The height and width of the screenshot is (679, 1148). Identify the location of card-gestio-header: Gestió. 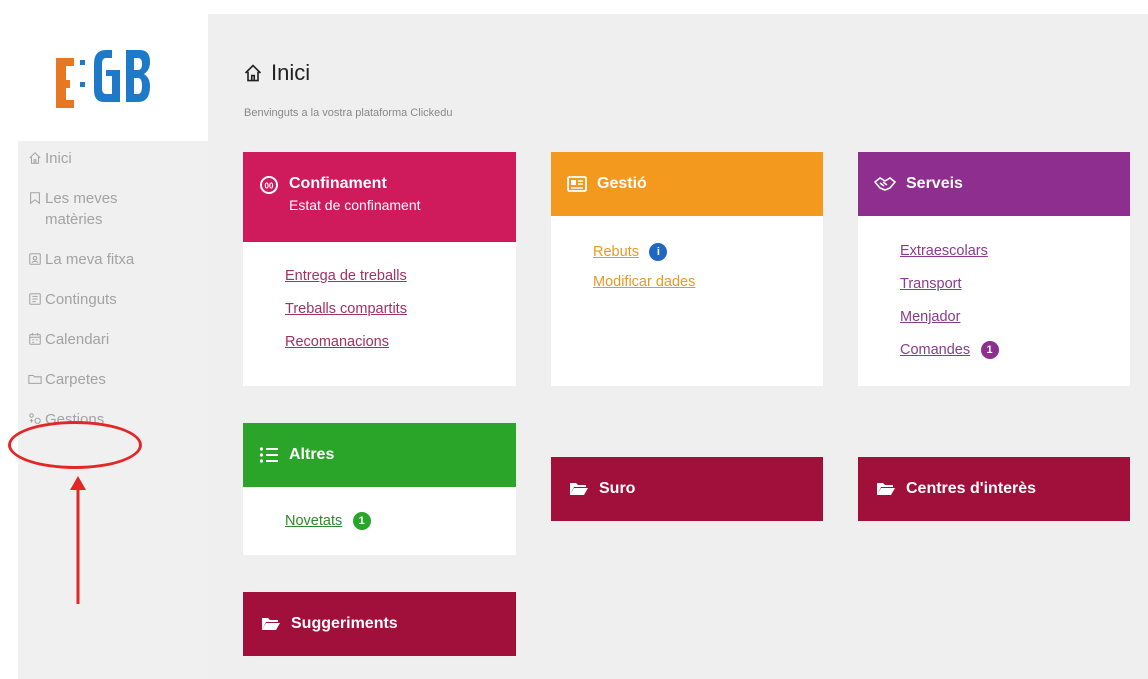
(687, 184).